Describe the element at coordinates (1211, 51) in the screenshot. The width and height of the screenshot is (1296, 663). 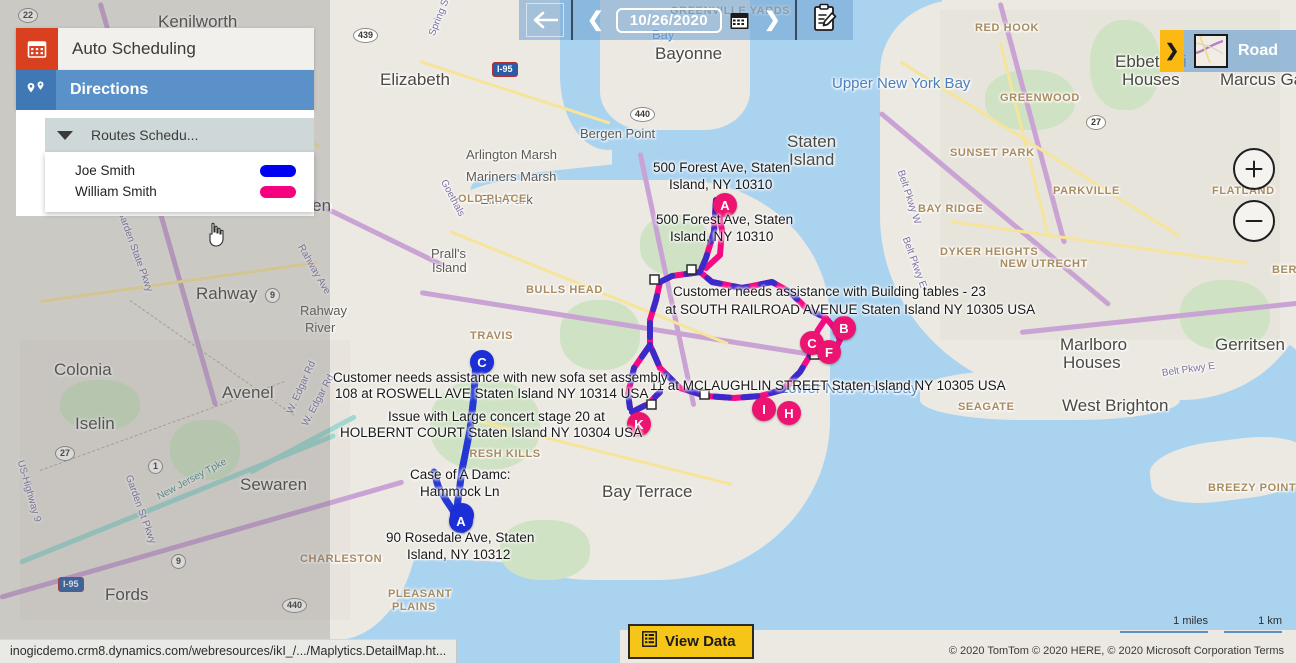
I see `road-map-thumbnail-icon` at that location.